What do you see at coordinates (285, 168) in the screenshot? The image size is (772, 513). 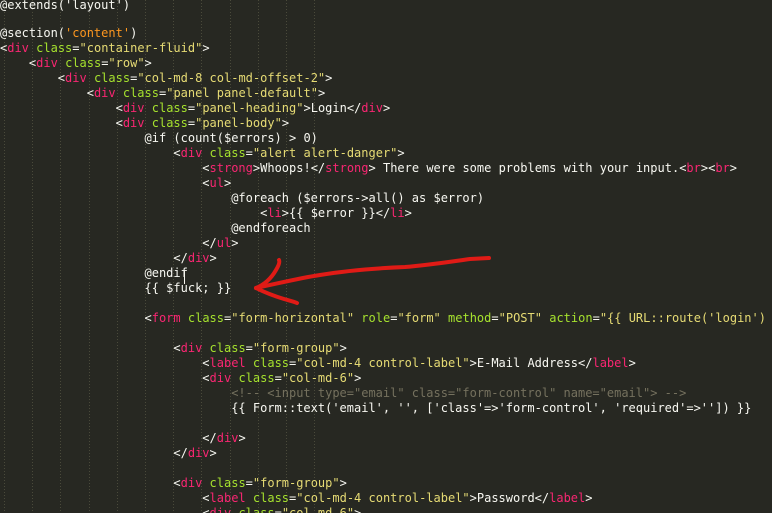 I see `token-plain: Whoops!` at bounding box center [285, 168].